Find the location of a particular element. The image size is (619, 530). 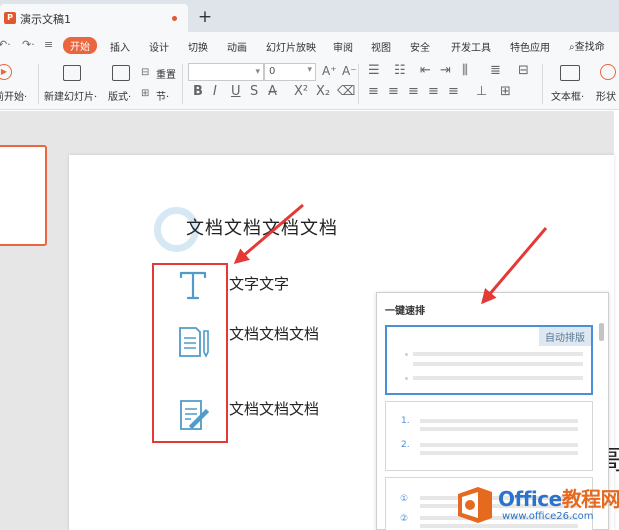

shape-icon is located at coordinates (608, 72).